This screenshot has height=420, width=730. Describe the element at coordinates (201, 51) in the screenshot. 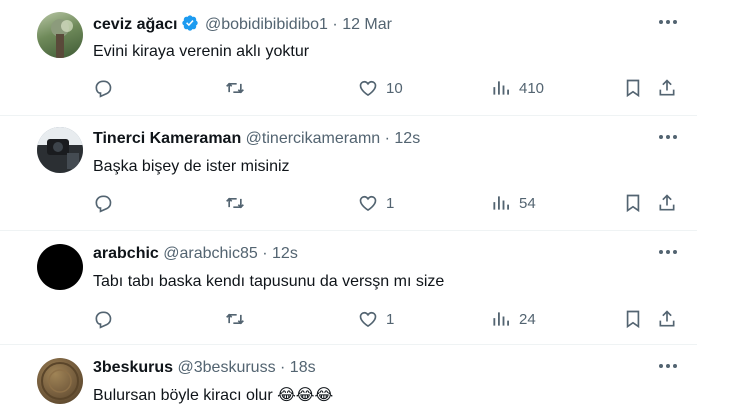

I see `post-text: Evini kiraya verenin aklı yoktur` at that location.